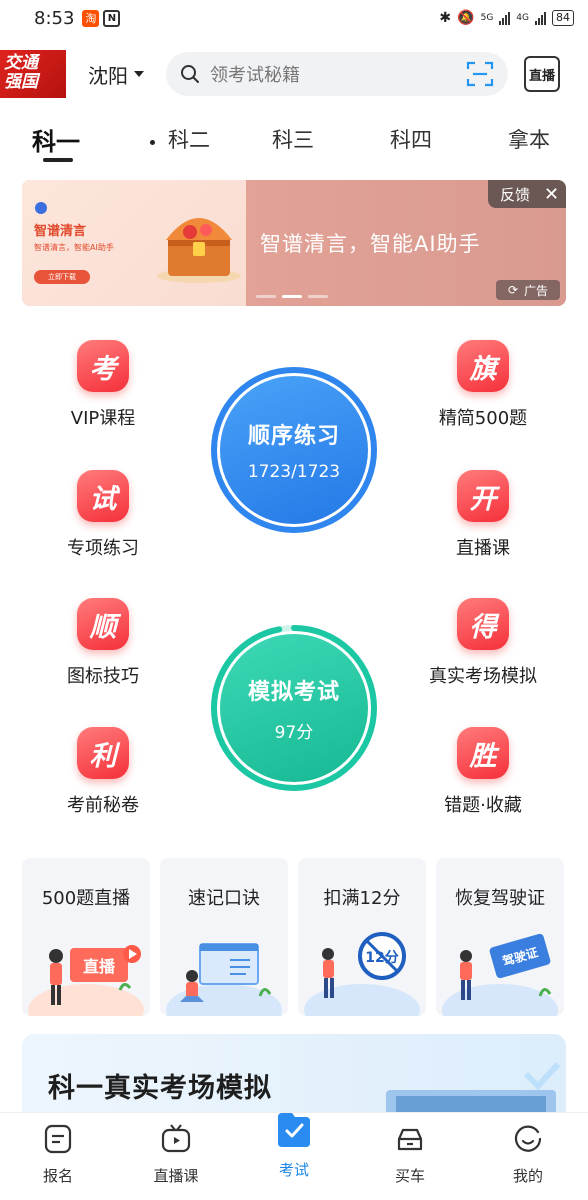 Image resolution: width=588 pixels, height=1200 pixels. I want to click on promo-title: 科一真实考场模拟, so click(160, 1088).